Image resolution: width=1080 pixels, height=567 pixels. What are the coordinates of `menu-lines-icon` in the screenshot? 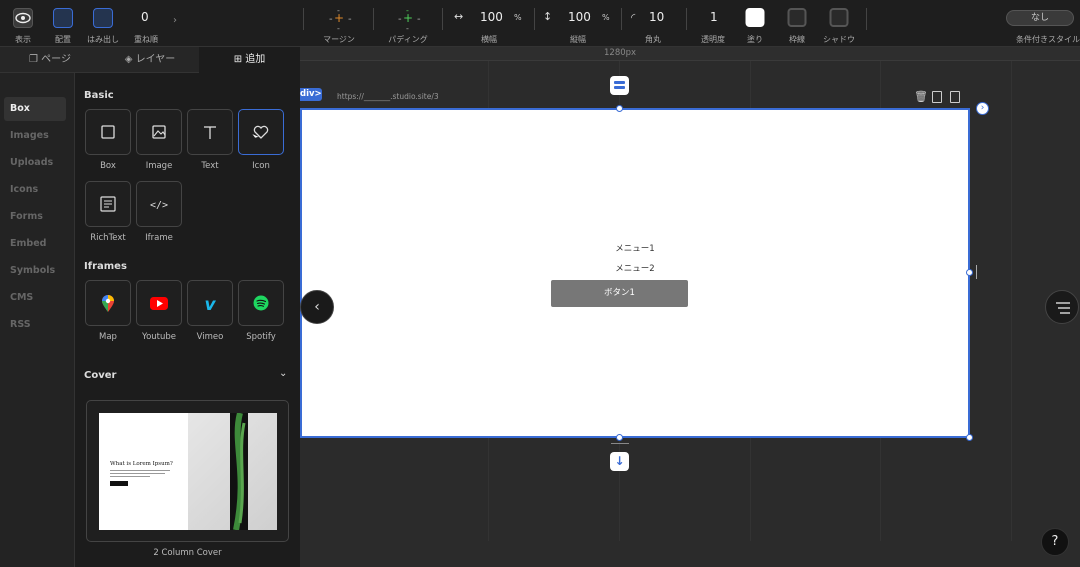 It's located at (1063, 308).